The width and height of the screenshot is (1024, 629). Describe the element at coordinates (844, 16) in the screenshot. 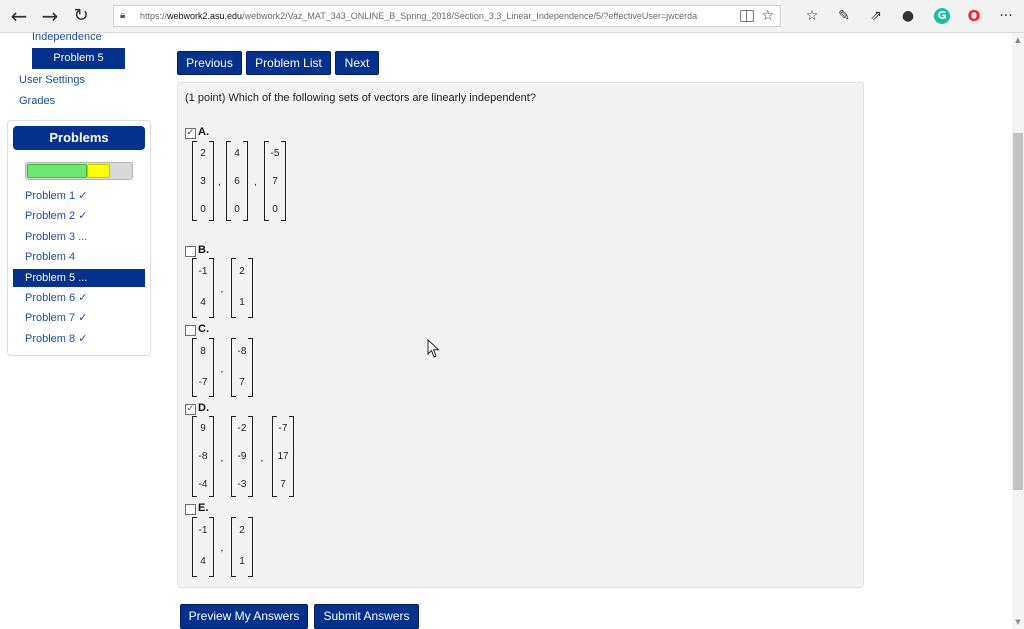

I see `pen-icon: ✎` at that location.